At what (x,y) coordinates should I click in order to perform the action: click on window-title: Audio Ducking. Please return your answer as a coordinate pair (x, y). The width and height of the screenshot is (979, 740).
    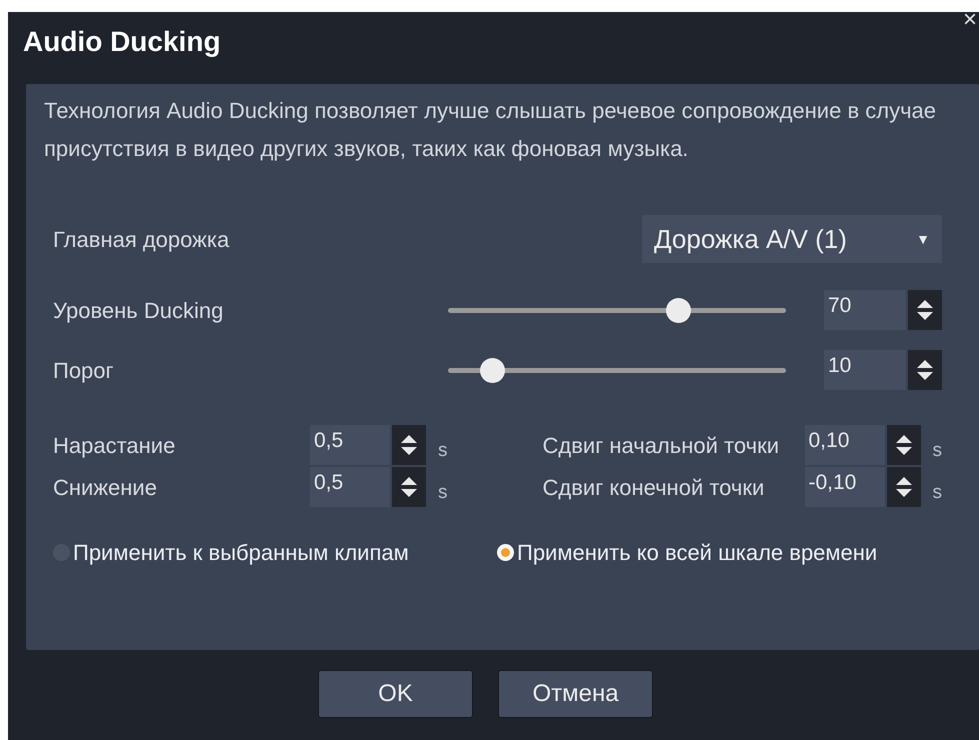
    Looking at the image, I should click on (122, 42).